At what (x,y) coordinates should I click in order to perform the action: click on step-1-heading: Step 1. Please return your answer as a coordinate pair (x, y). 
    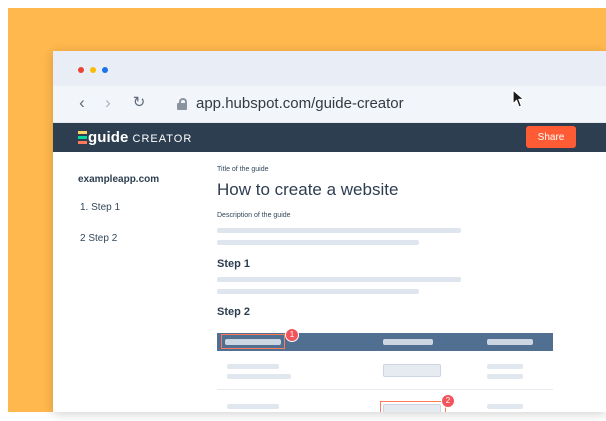
    Looking at the image, I should click on (234, 264).